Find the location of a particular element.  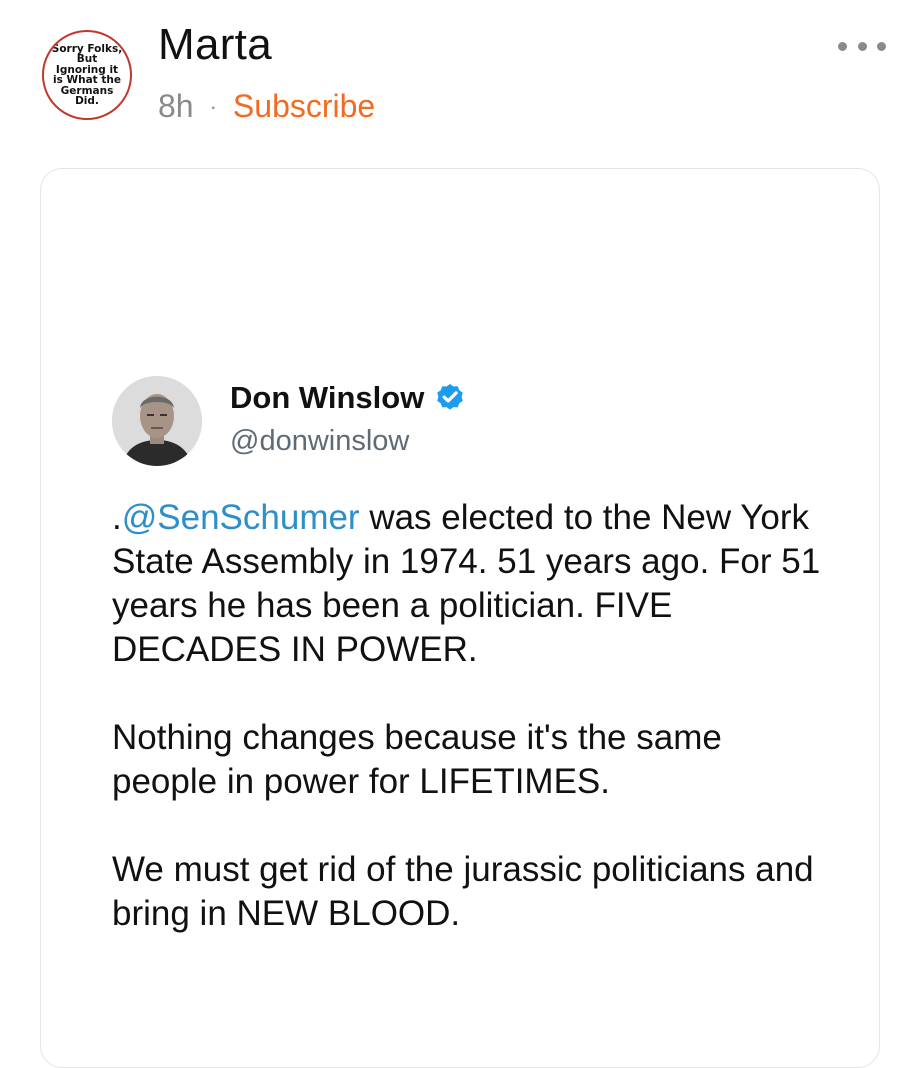

mention-prefix: . is located at coordinates (117, 517).